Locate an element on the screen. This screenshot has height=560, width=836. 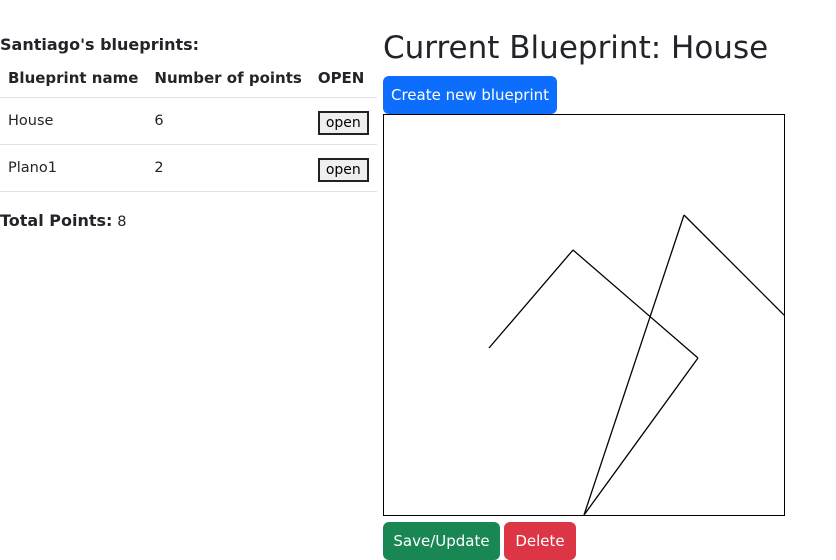
column-header-points: Number of points is located at coordinates (228, 79).